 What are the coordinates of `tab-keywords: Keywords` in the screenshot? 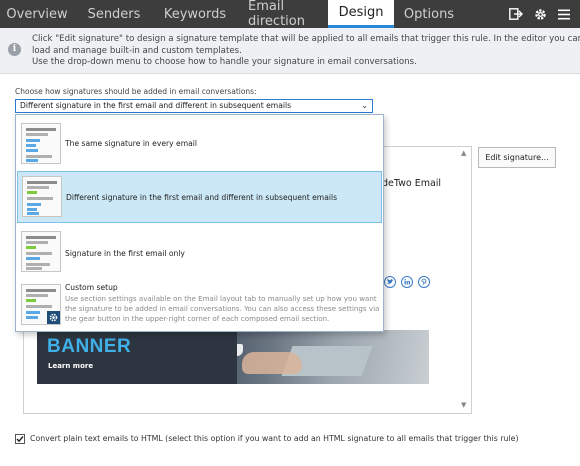 It's located at (195, 14).